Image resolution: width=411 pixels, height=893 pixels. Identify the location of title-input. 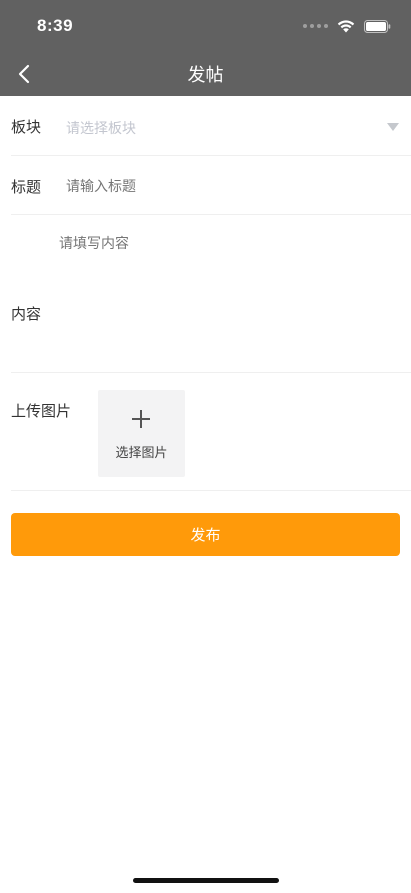
(156, 186).